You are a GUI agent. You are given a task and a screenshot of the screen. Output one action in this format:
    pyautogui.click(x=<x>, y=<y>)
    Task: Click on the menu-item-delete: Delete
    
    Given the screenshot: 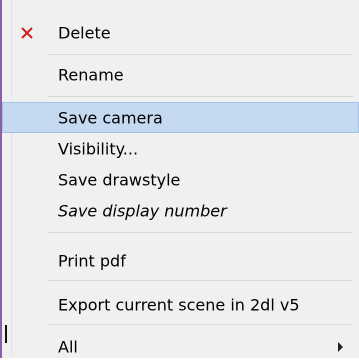 What is the action you would take?
    pyautogui.click(x=180, y=33)
    